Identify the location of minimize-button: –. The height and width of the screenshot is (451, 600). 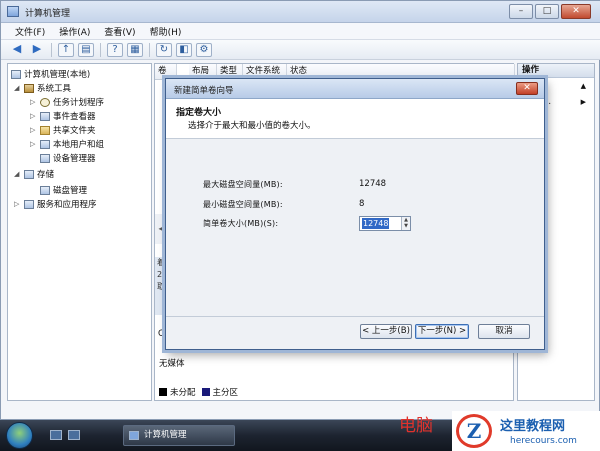
(521, 11).